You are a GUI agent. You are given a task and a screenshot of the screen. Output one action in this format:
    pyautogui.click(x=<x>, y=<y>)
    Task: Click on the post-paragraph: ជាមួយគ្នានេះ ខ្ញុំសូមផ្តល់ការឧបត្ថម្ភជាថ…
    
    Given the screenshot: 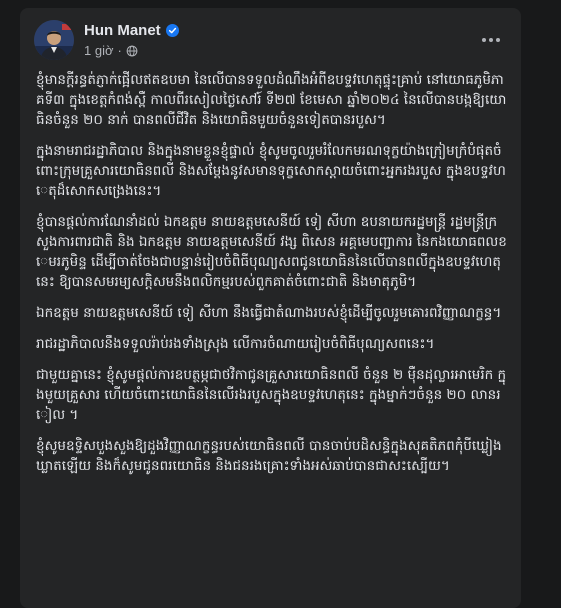 What is the action you would take?
    pyautogui.click(x=271, y=395)
    